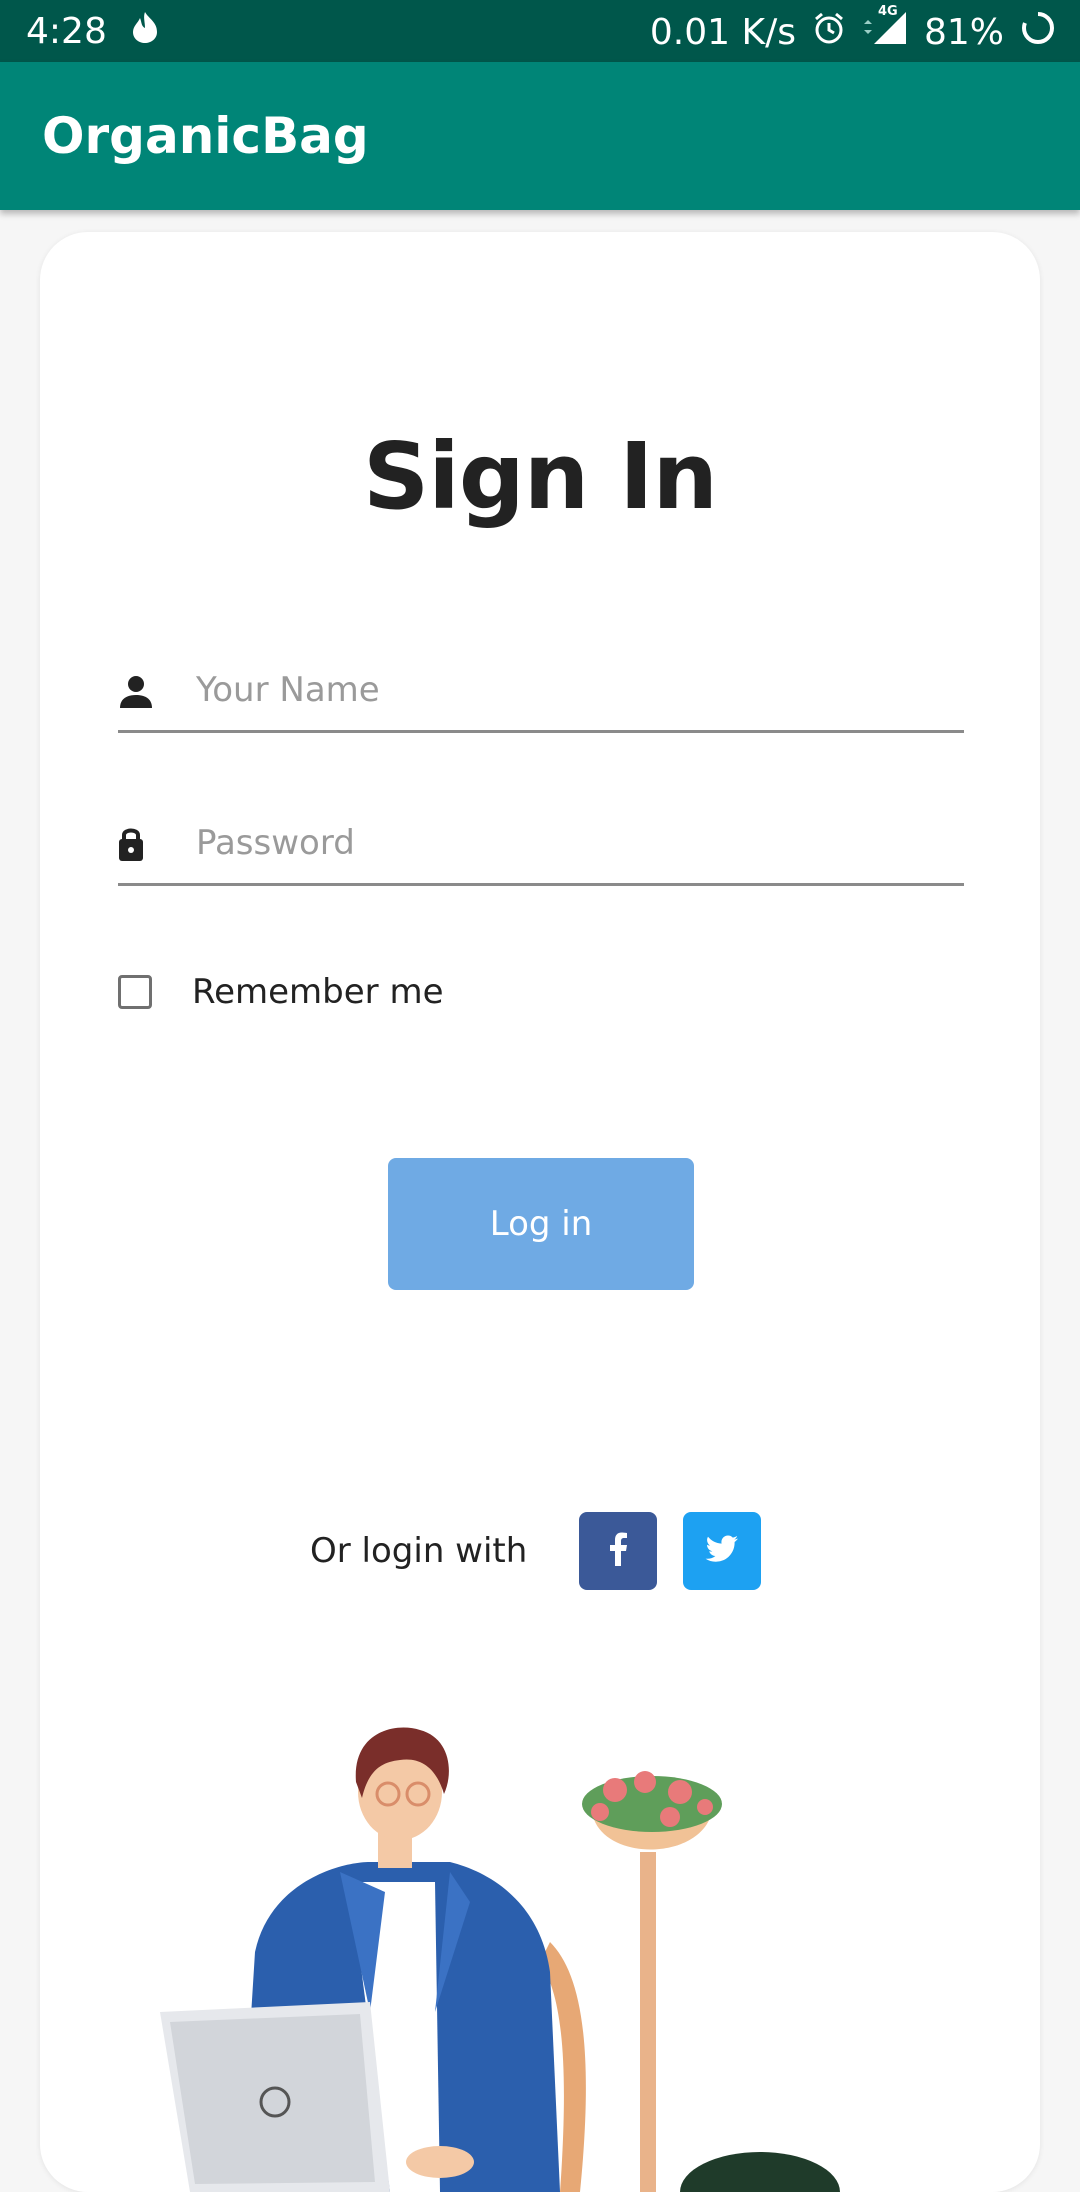 The width and height of the screenshot is (1080, 2192). Describe the element at coordinates (887, 11) in the screenshot. I see `network-type: 4G` at that location.